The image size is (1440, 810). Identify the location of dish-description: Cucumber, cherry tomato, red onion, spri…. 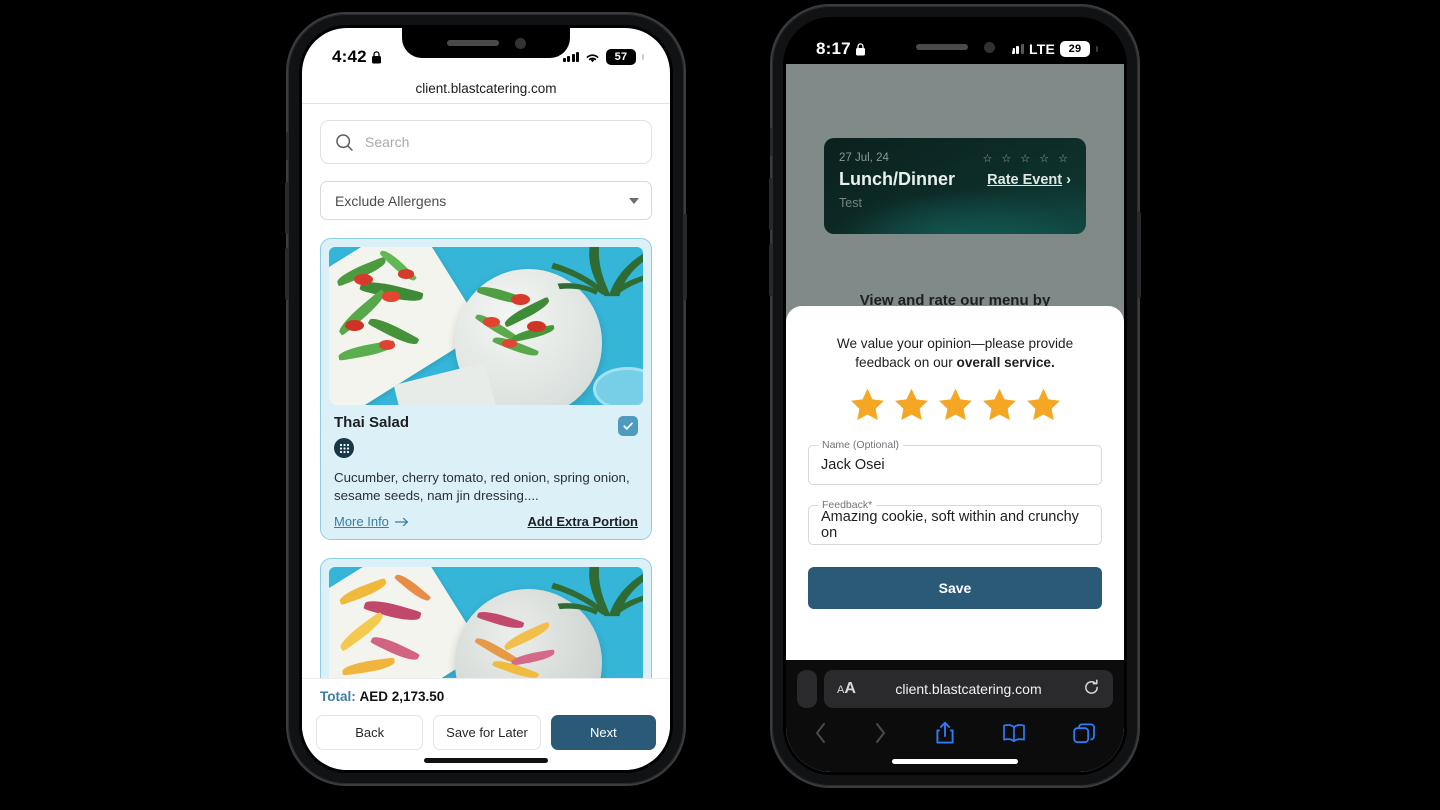
(482, 486).